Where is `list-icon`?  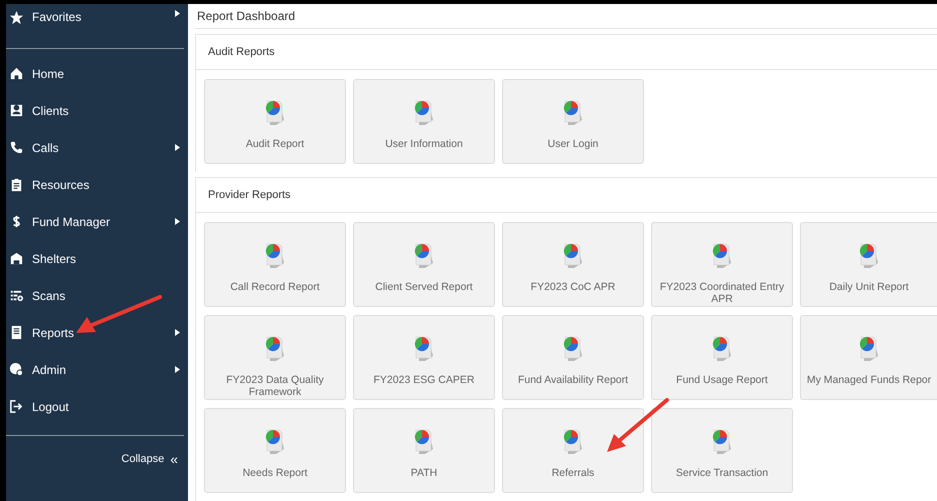
list-icon is located at coordinates (16, 295).